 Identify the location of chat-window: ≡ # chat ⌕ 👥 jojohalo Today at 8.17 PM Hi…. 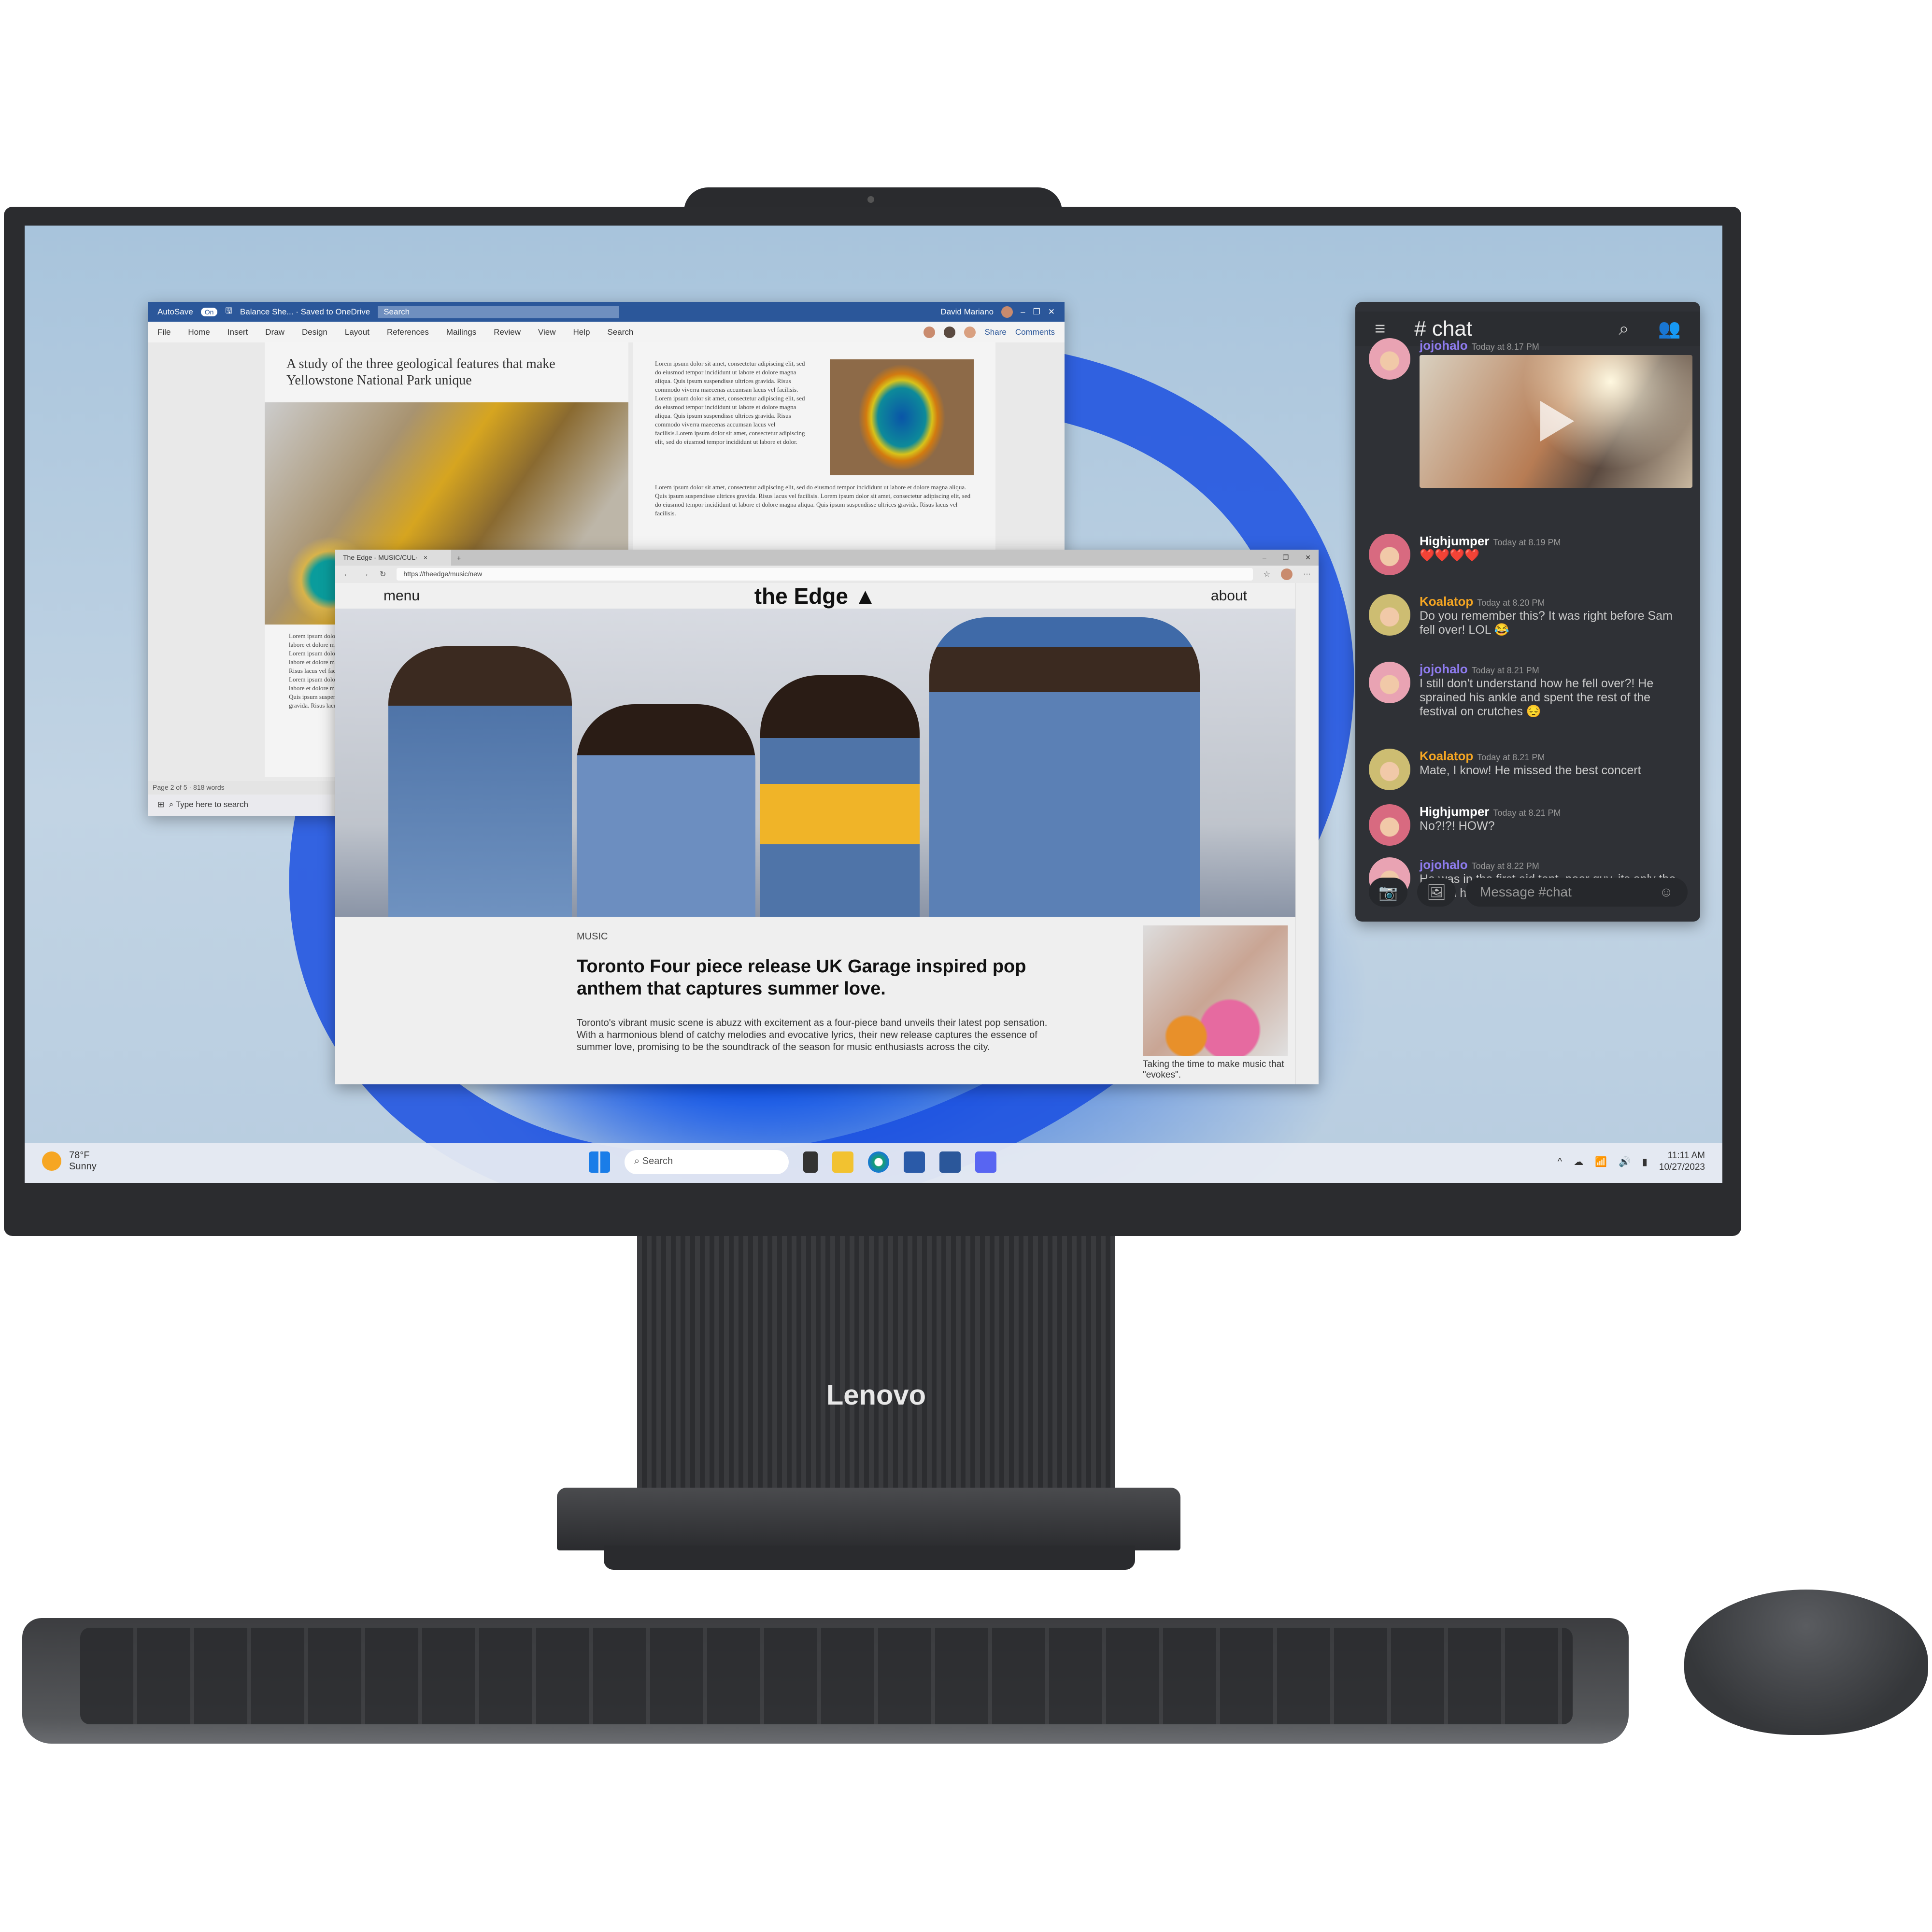
(1527, 612).